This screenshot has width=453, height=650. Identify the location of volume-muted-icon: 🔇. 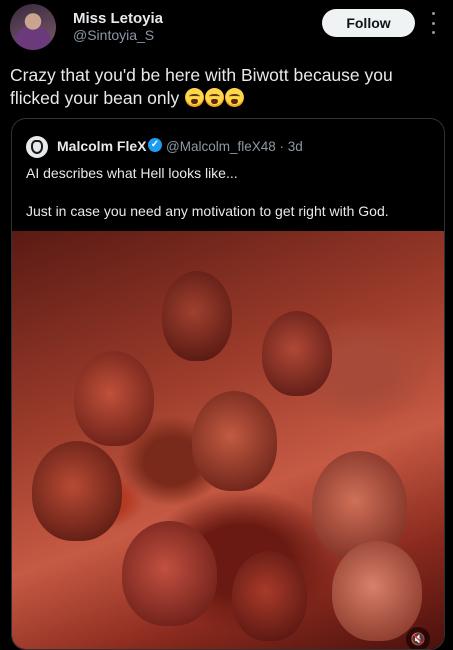
(418, 638).